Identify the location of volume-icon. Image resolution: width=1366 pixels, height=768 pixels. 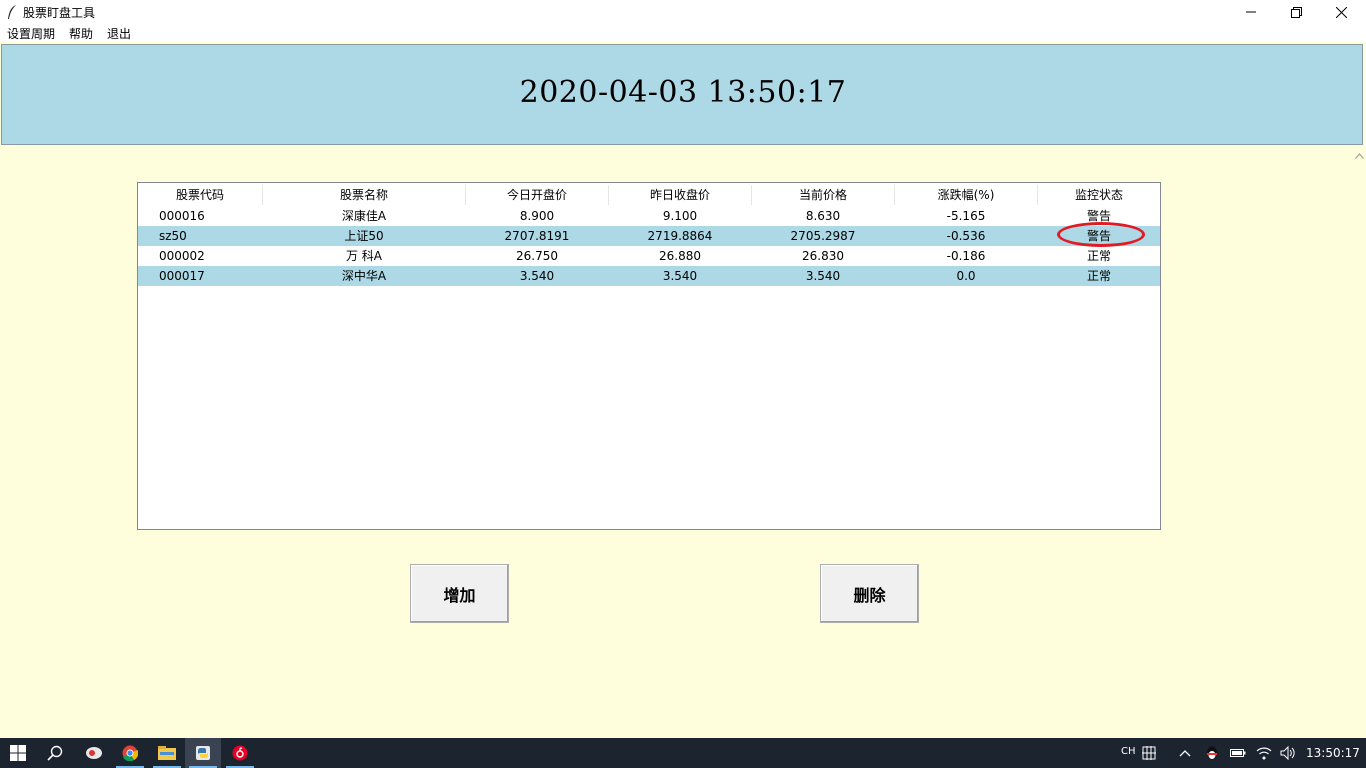
(1287, 753).